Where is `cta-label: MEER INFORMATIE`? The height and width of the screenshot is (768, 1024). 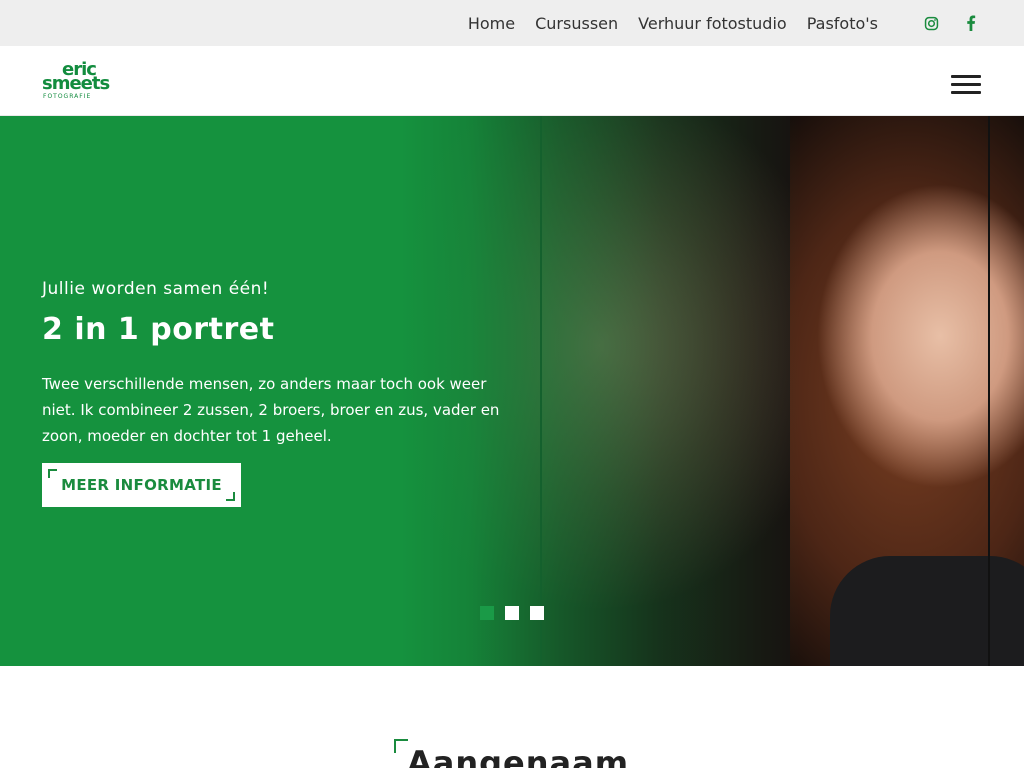
cta-label: MEER INFORMATIE is located at coordinates (141, 485).